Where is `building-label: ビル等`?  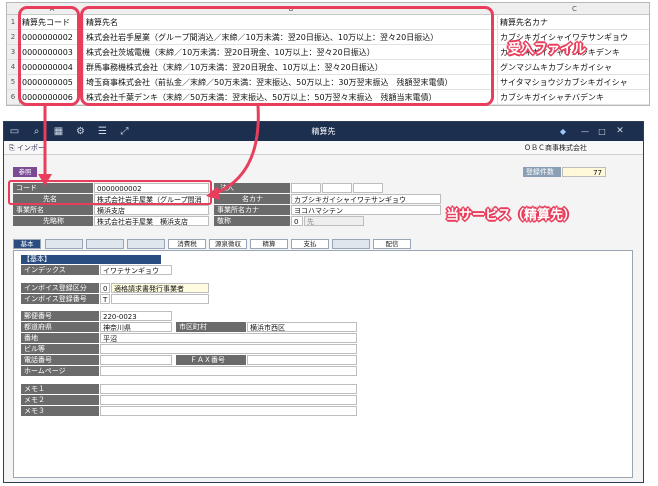
building-label: ビル等 is located at coordinates (60, 349).